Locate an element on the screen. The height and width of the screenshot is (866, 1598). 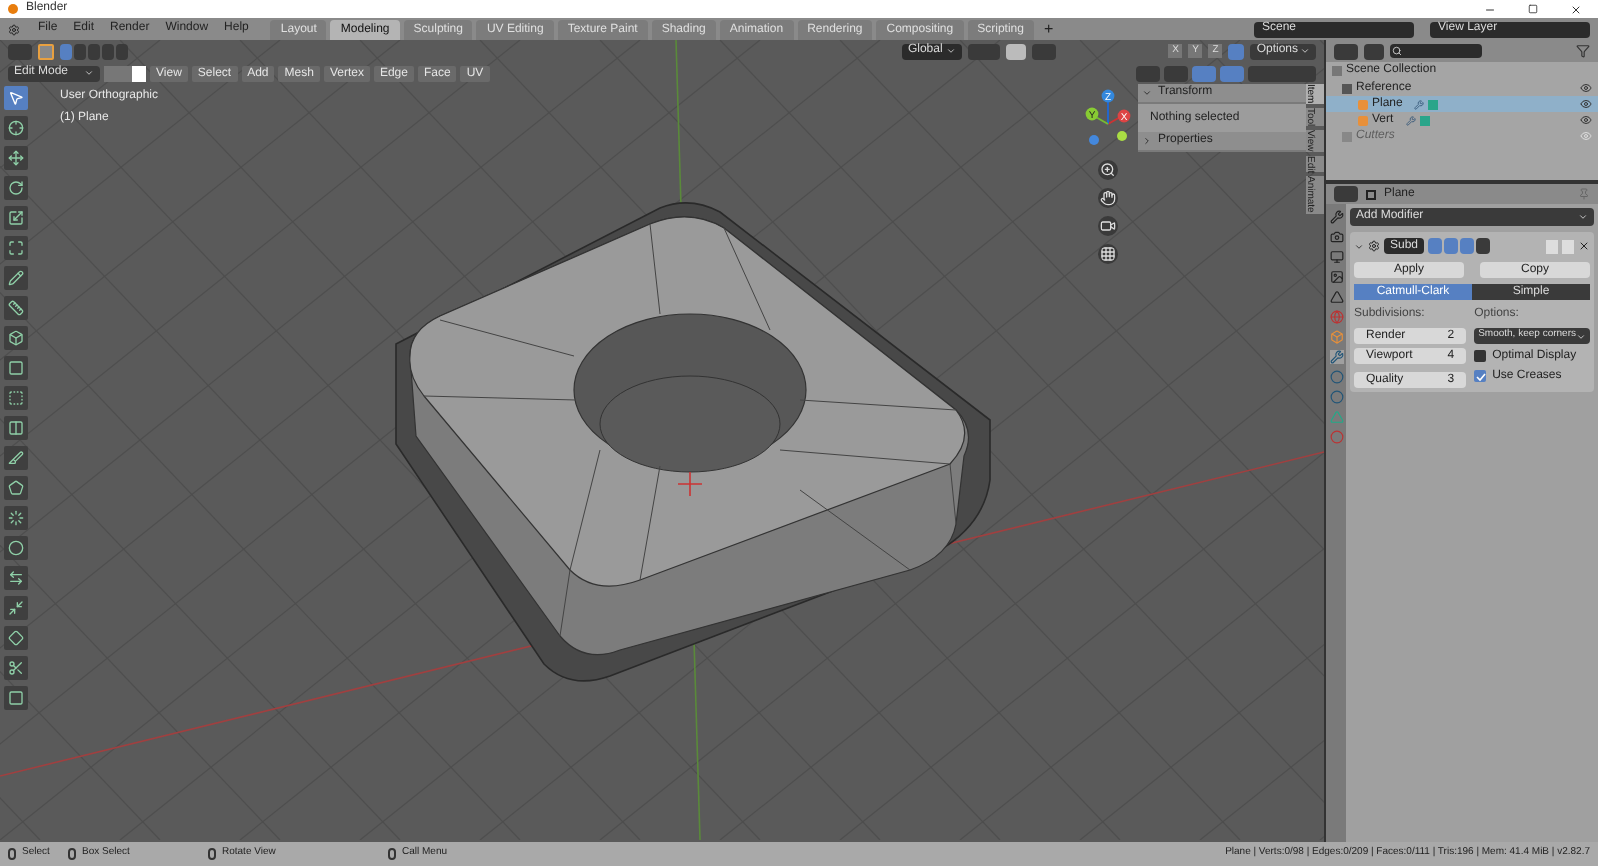
search-icon is located at coordinates (1397, 51).